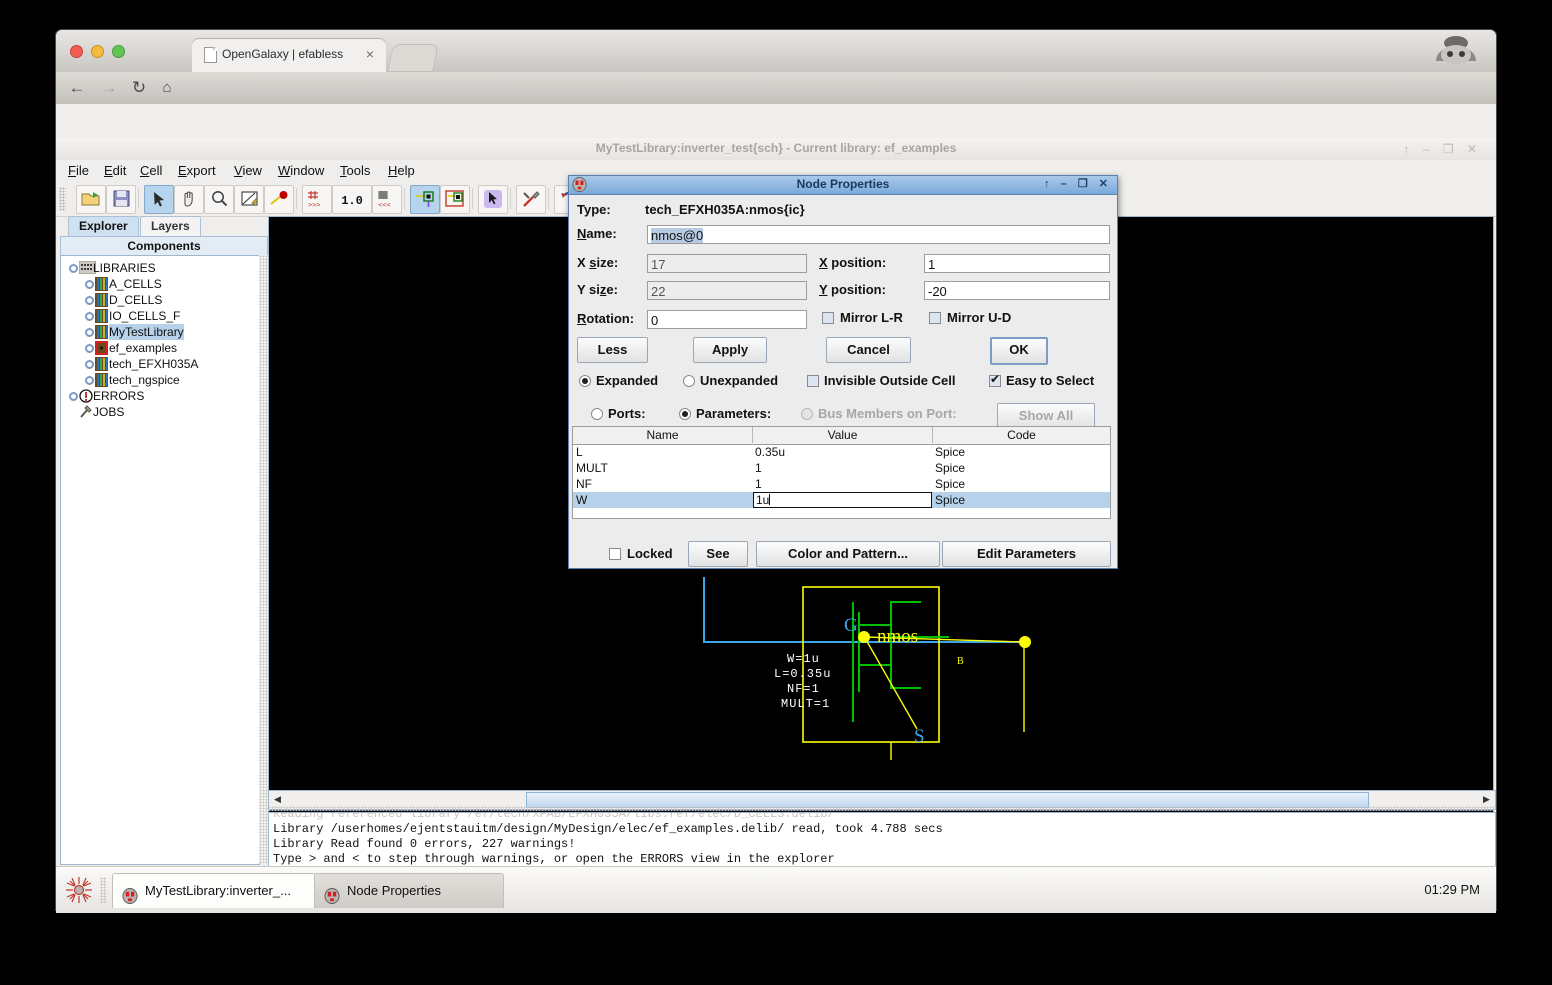 The width and height of the screenshot is (1552, 985). Describe the element at coordinates (352, 199) in the screenshot. I see `zoom-level-field: 1.0` at that location.